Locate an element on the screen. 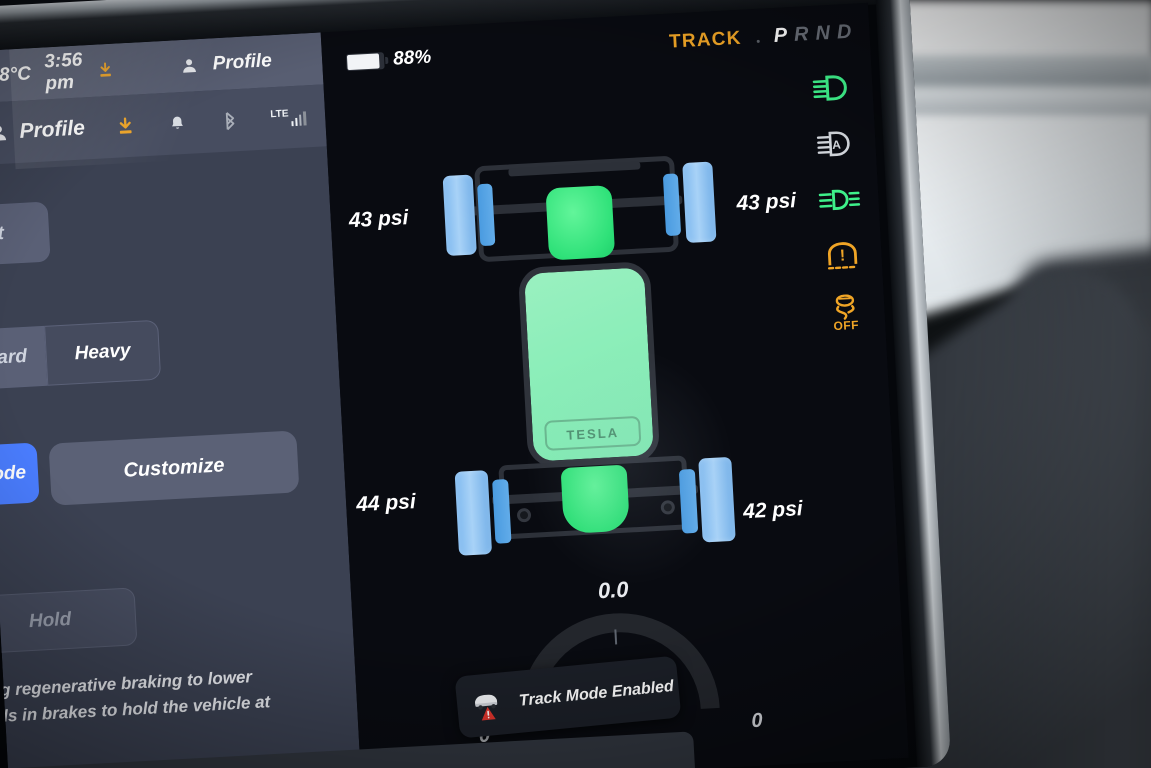  outside-temperature: 18°C is located at coordinates (16, 75).